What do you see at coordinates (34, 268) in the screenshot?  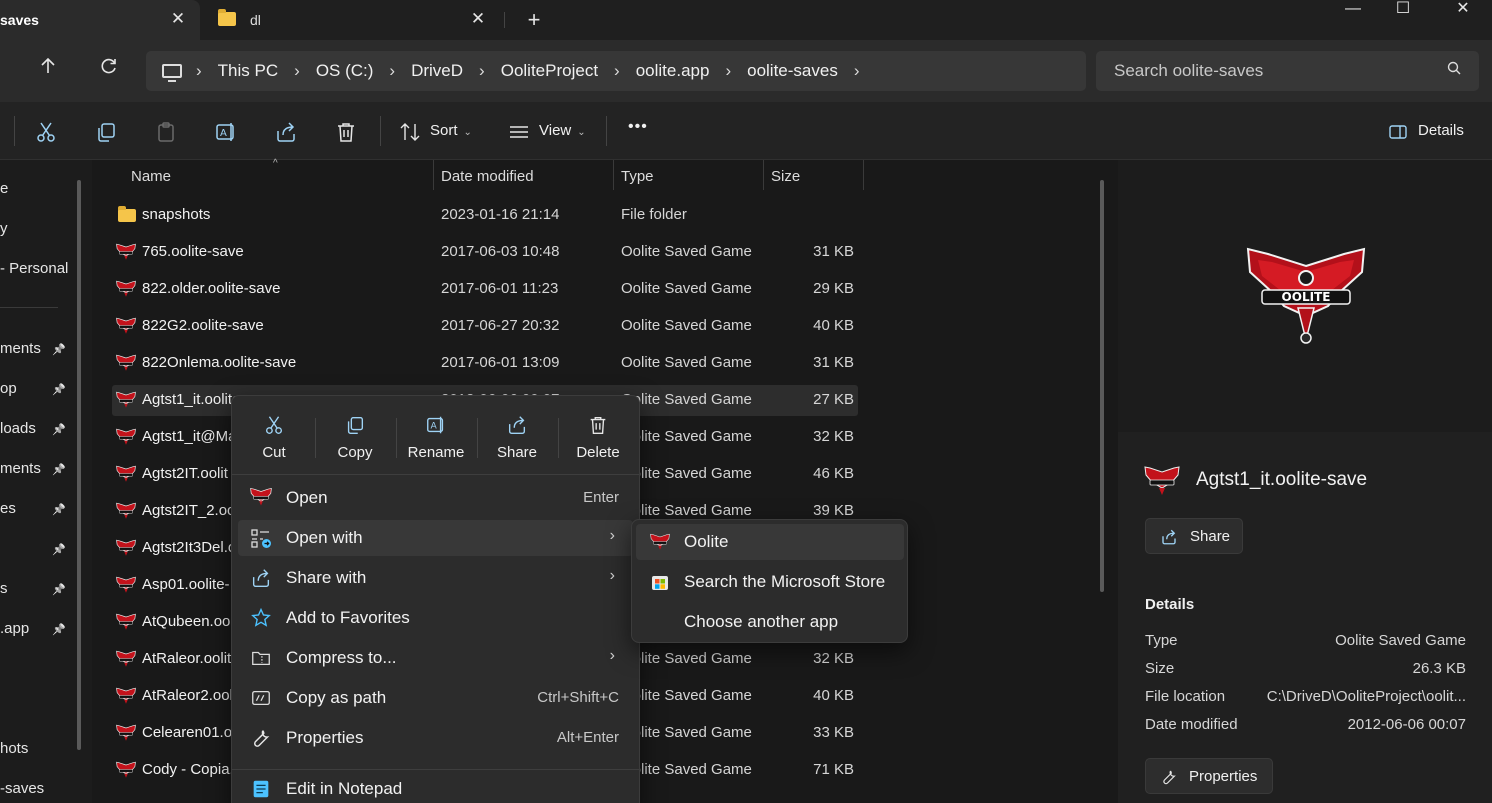 I see `nav-item: - Personal` at bounding box center [34, 268].